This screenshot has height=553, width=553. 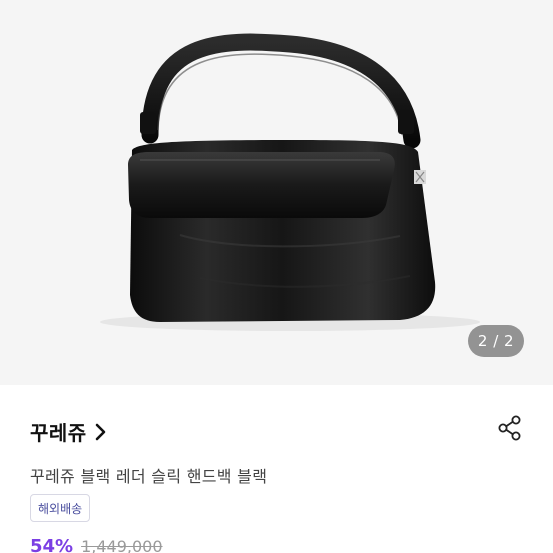 I want to click on chevron-right-icon, so click(x=101, y=432).